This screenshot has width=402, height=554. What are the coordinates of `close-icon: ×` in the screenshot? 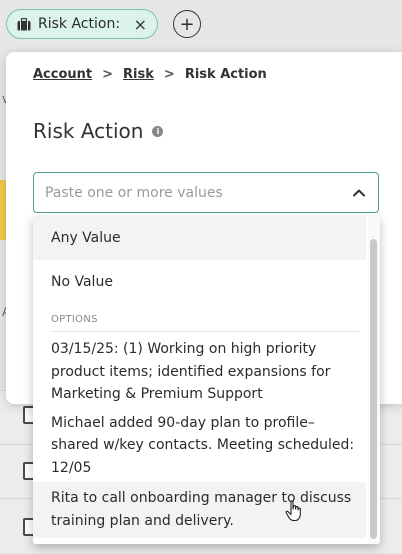 It's located at (140, 24).